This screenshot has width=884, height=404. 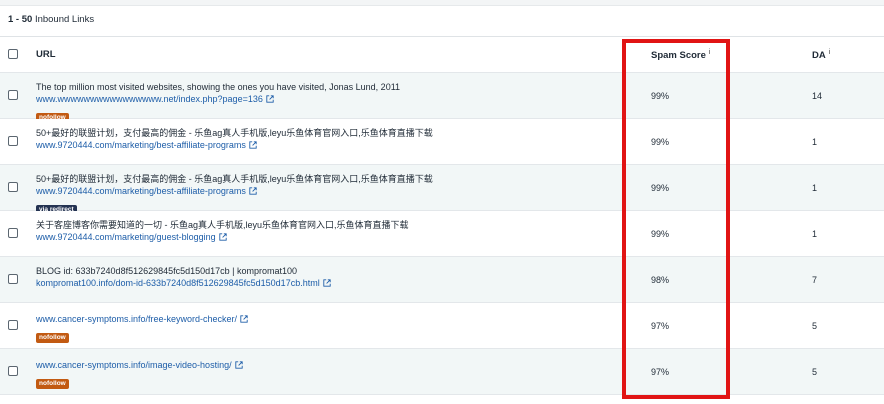 I want to click on da-info-icon: i, so click(x=830, y=52).